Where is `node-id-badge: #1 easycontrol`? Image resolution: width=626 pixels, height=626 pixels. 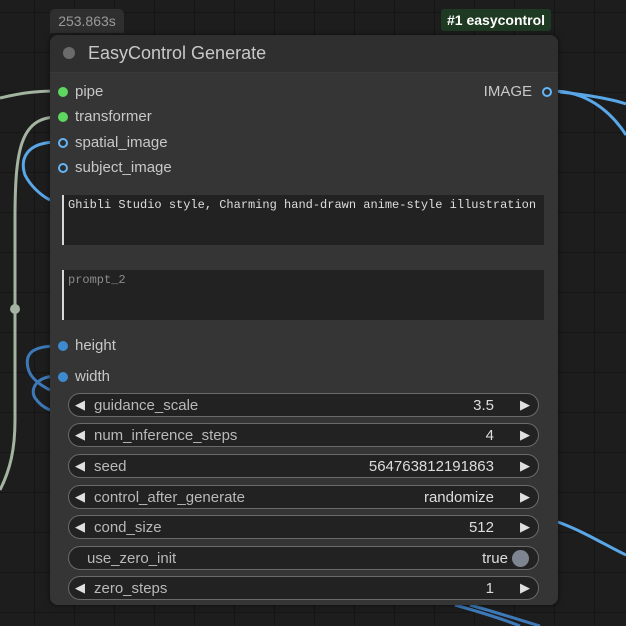
node-id-badge: #1 easycontrol is located at coordinates (496, 20).